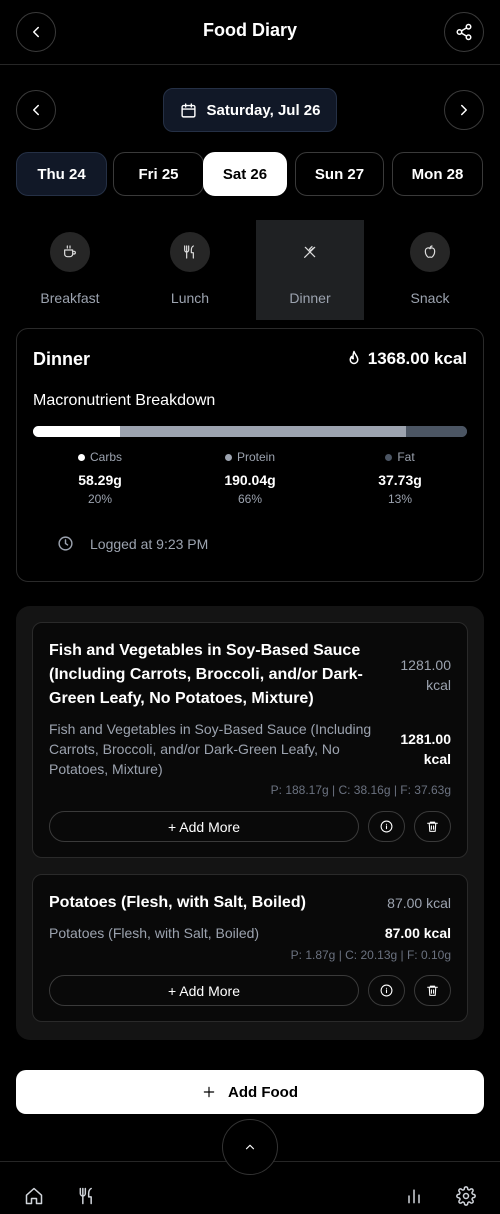 The image size is (500, 1214). What do you see at coordinates (466, 1196) in the screenshot?
I see `settings-icon` at bounding box center [466, 1196].